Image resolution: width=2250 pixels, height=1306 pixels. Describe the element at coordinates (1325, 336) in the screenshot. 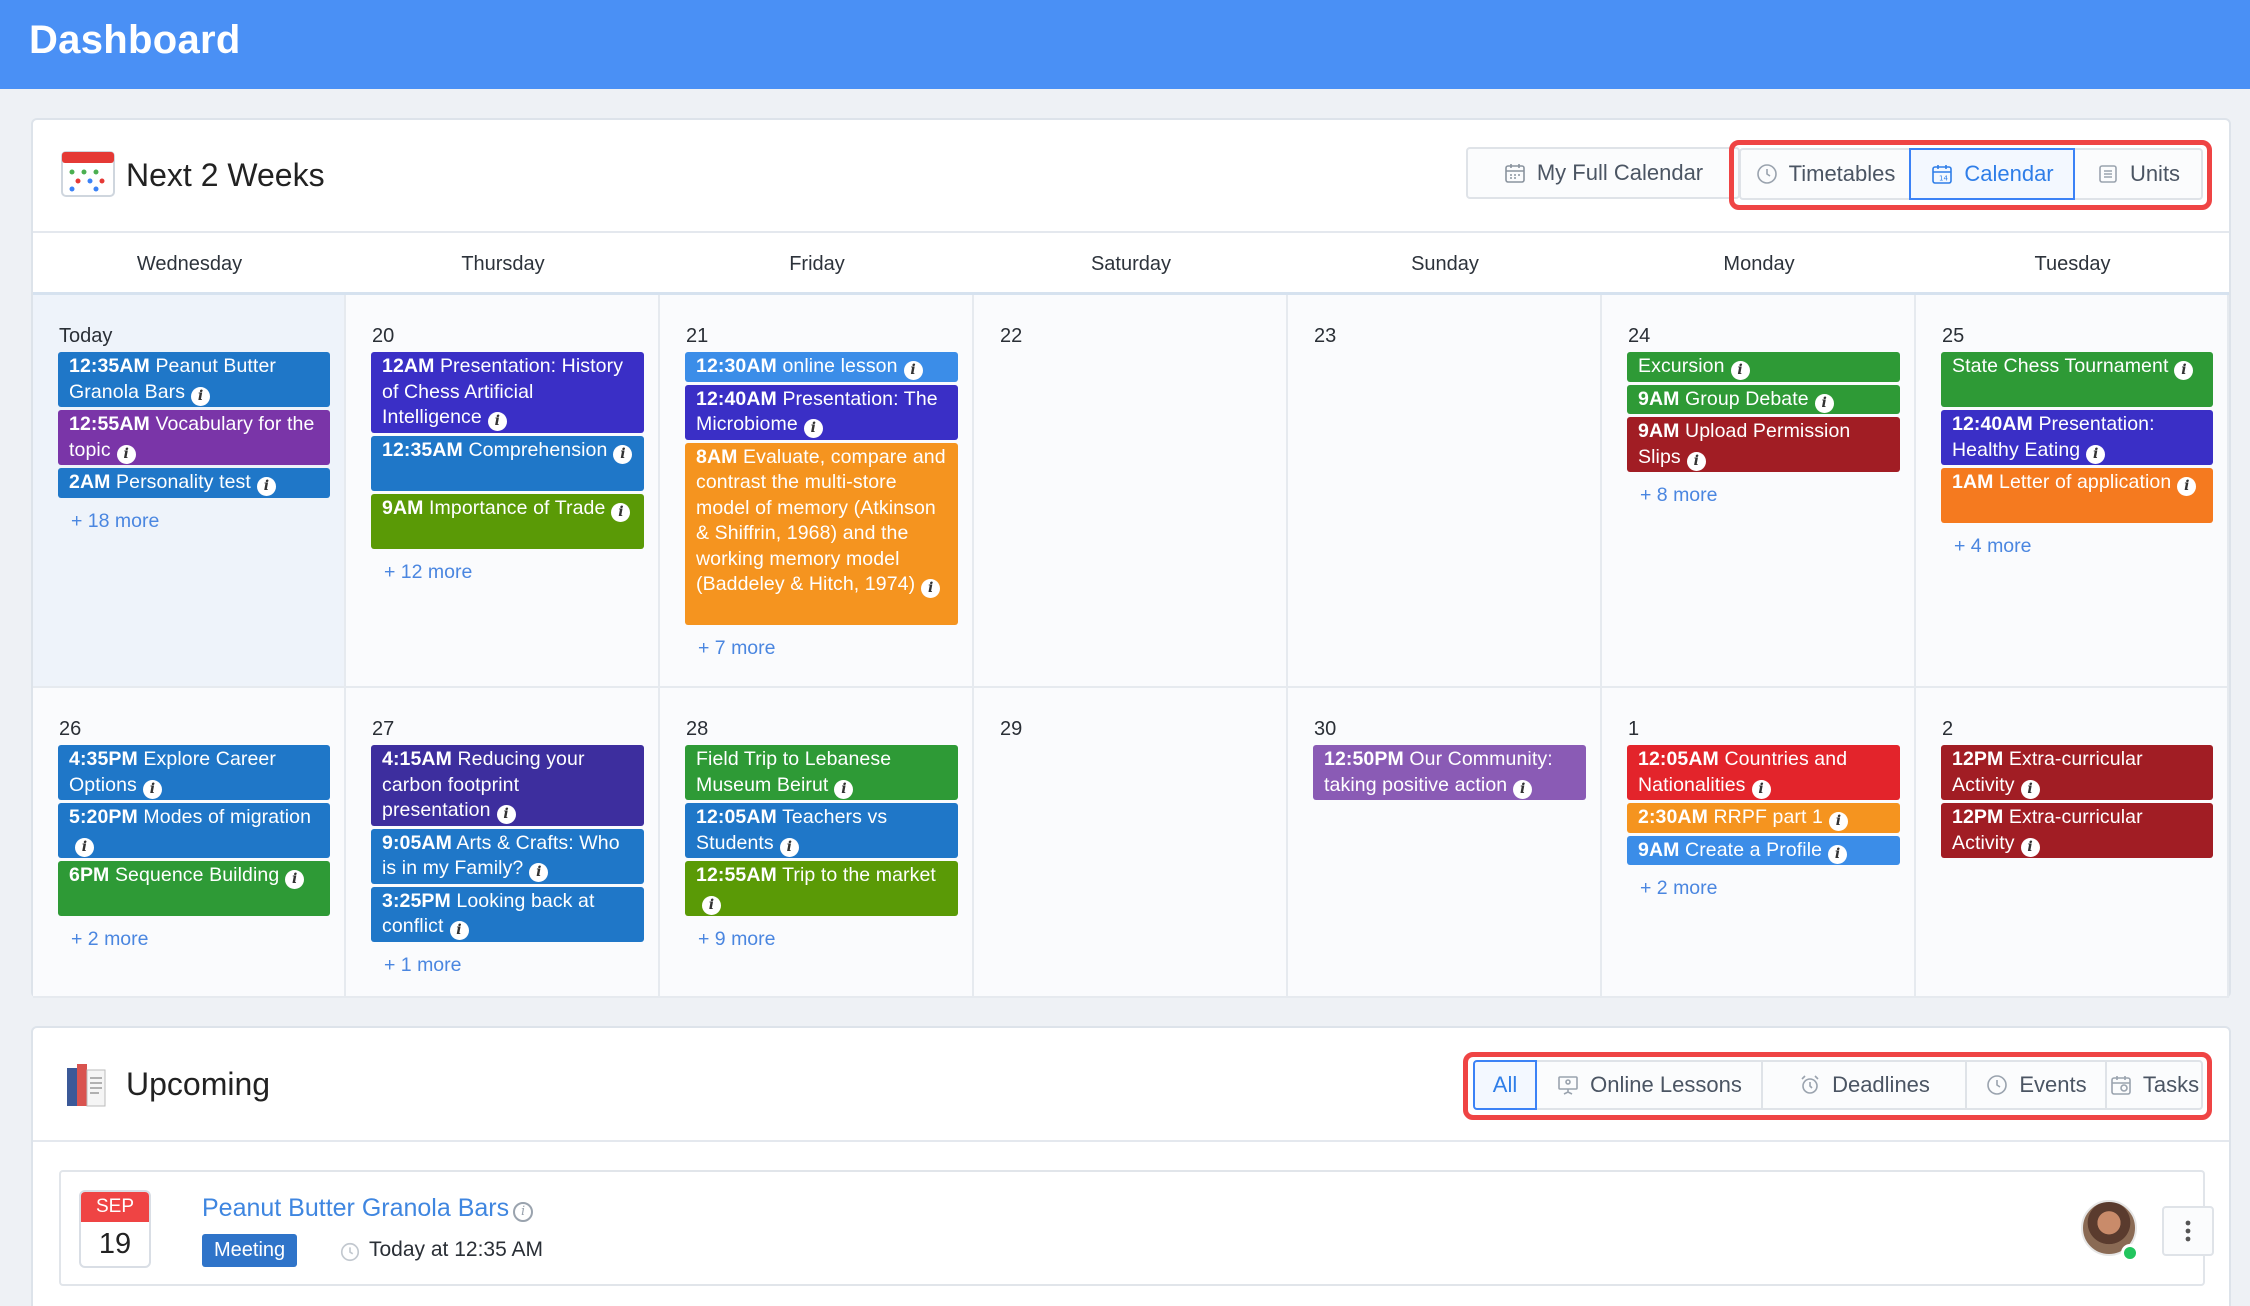

I see `day-number: 23` at that location.